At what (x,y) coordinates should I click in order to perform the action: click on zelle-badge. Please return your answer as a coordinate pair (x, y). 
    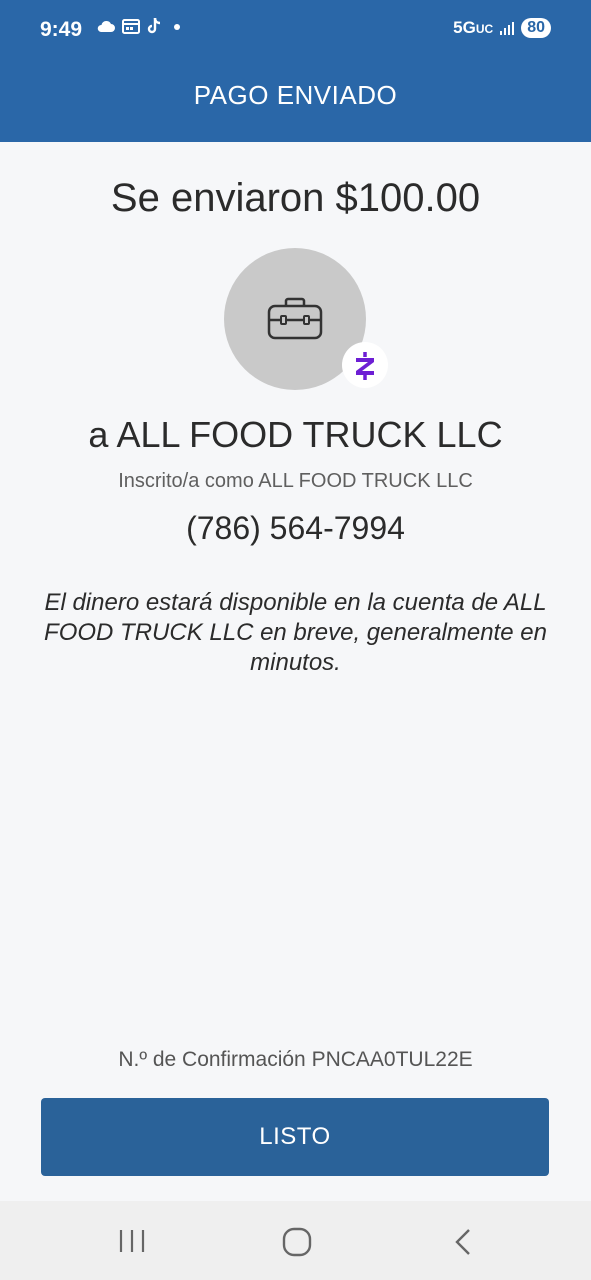
    Looking at the image, I should click on (365, 365).